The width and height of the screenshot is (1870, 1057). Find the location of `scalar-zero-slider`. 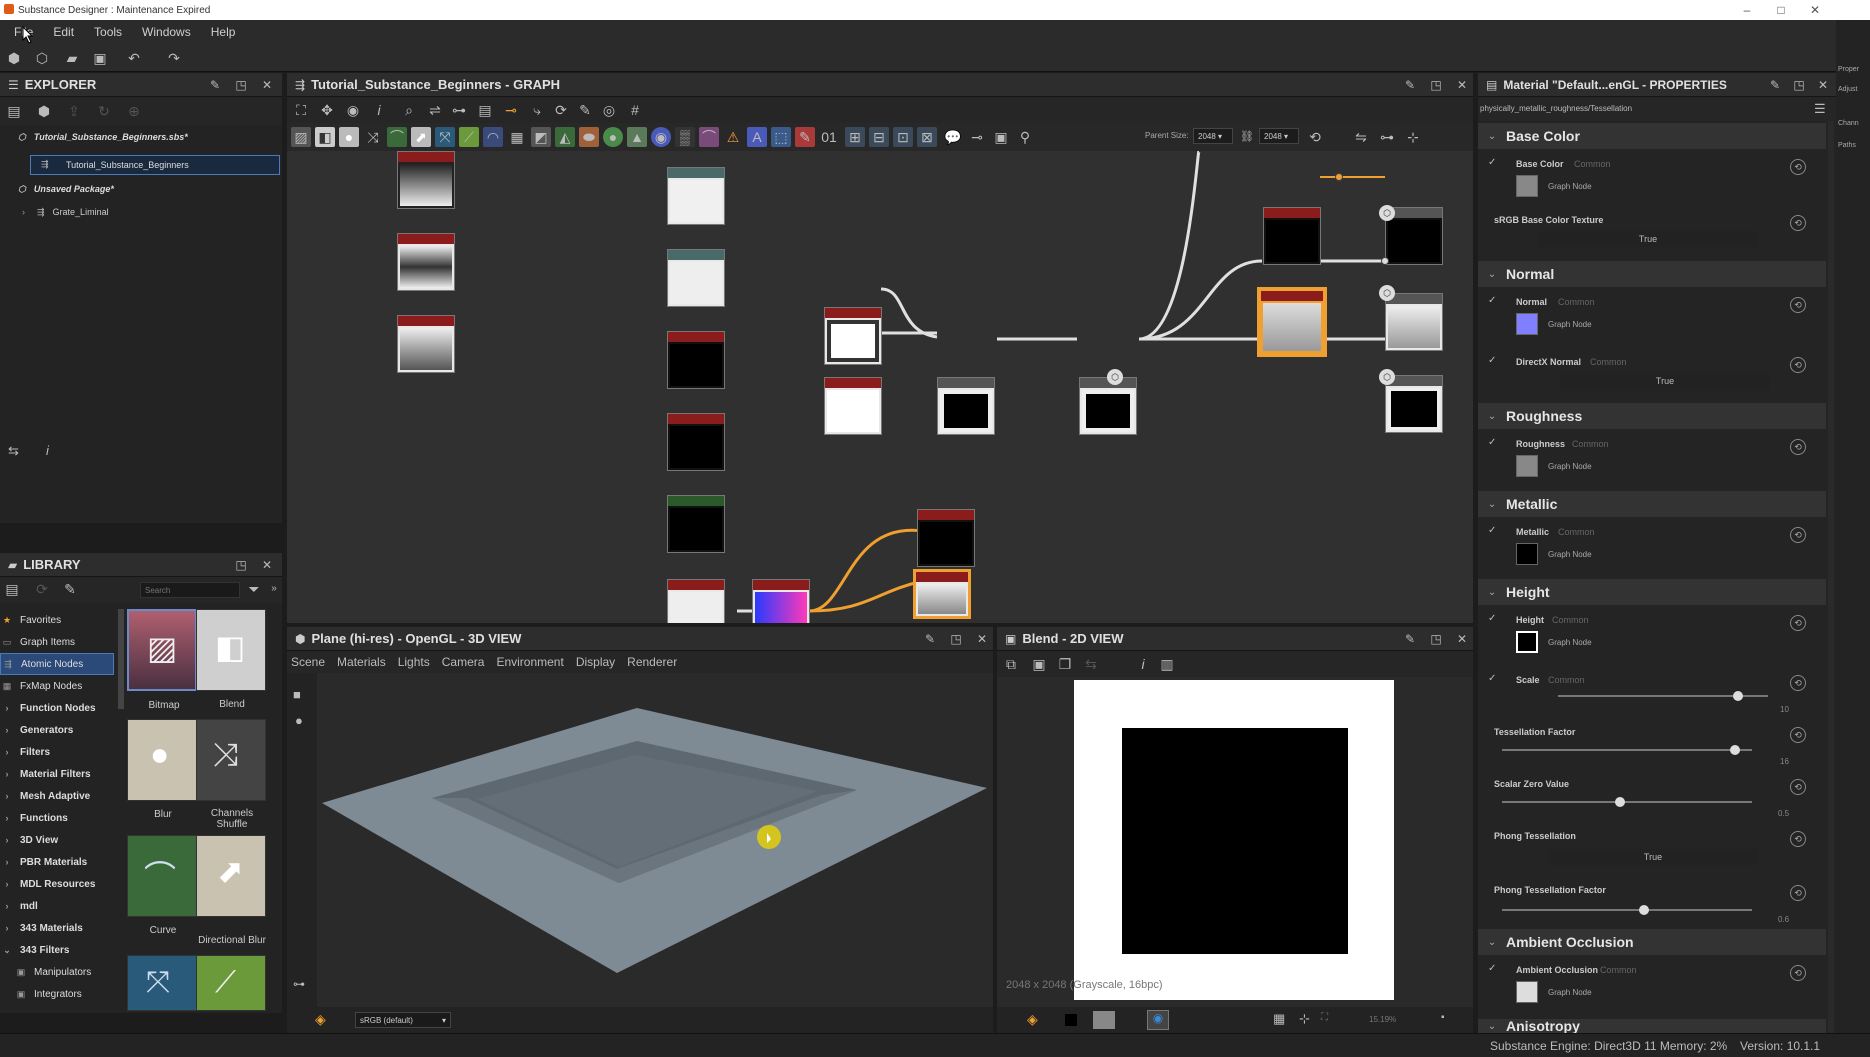

scalar-zero-slider is located at coordinates (1627, 802).